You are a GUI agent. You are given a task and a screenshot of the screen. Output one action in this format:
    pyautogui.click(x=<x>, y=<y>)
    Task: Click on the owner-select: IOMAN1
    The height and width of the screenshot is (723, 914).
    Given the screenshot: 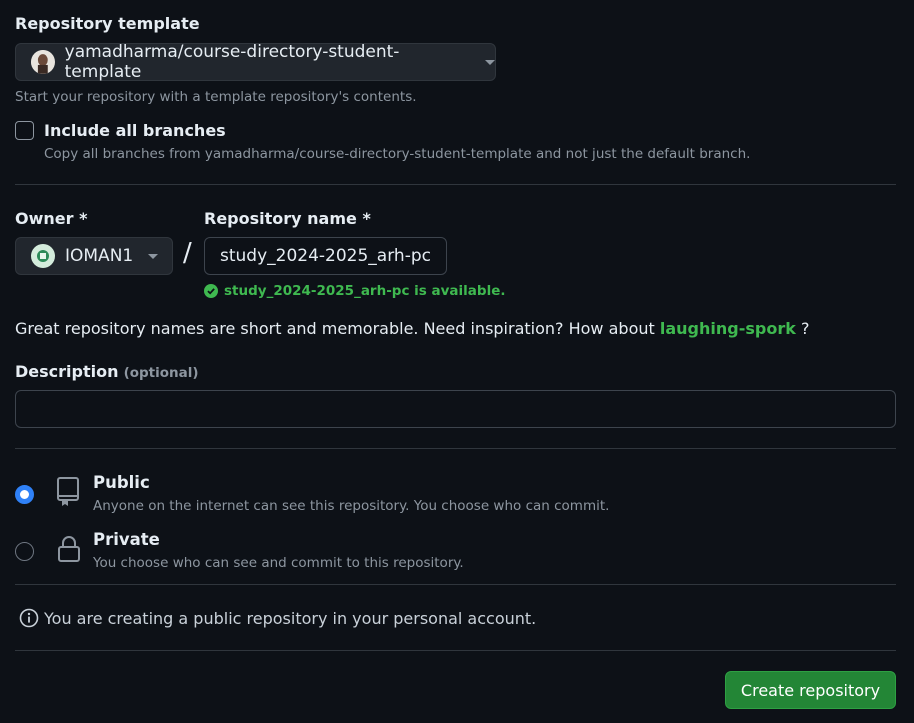 What is the action you would take?
    pyautogui.click(x=94, y=256)
    